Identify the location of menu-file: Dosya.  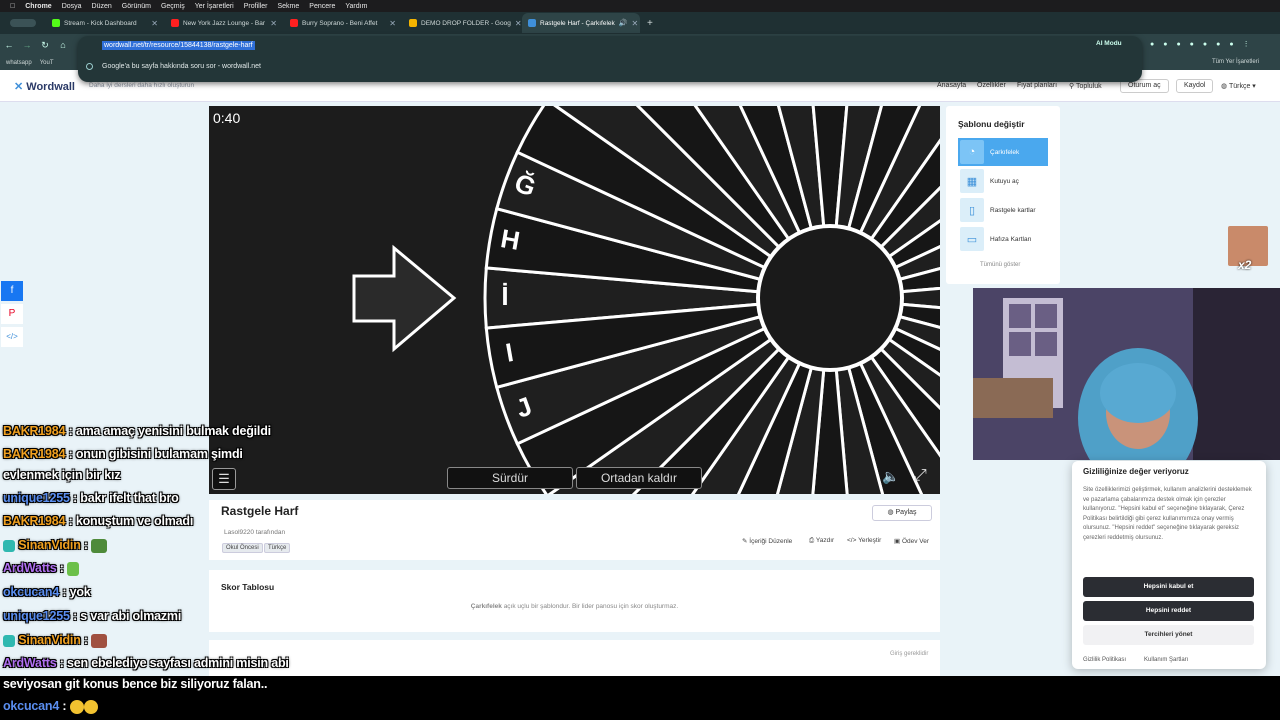
(72, 6).